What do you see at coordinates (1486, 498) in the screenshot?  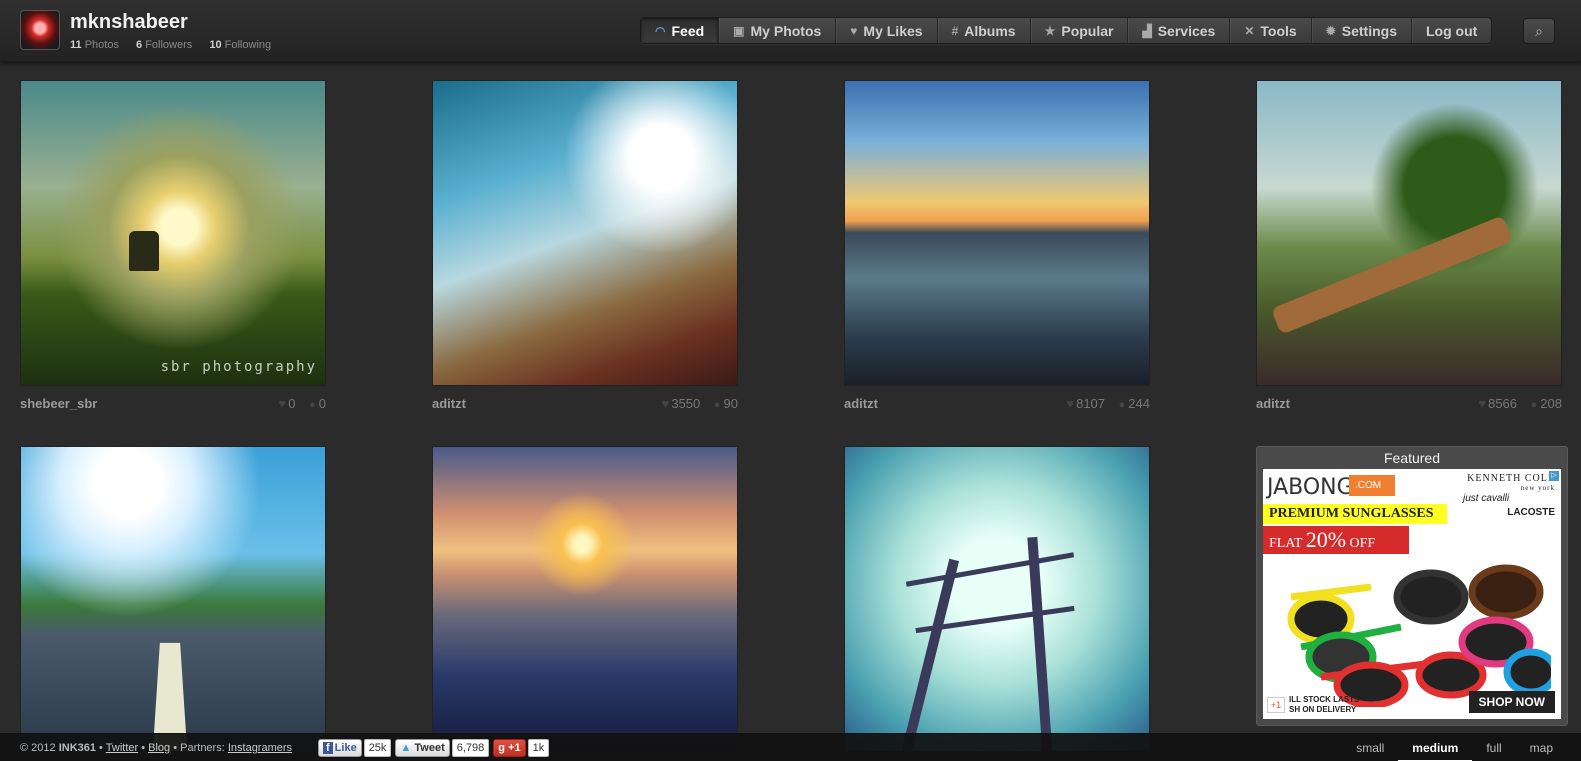 I see `ad-just-cavalli: just cavalli` at bounding box center [1486, 498].